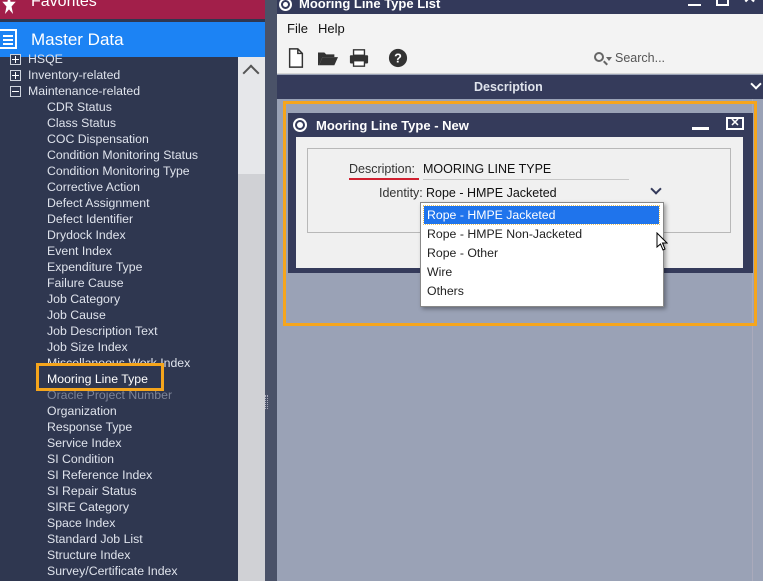 The image size is (763, 581). Describe the element at coordinates (89, 427) in the screenshot. I see `tree-item: Response Type` at that location.